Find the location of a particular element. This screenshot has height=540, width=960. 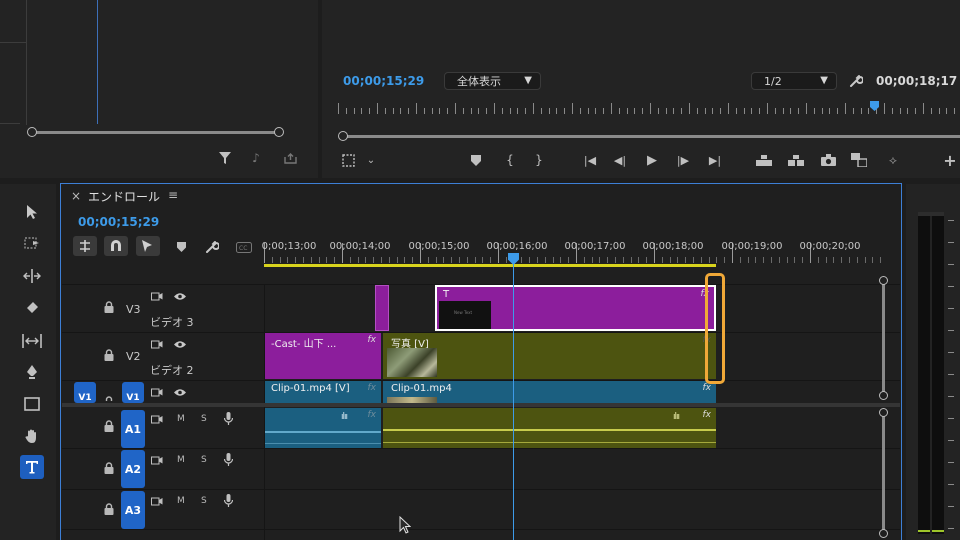

captions-icon: CC is located at coordinates (244, 247).